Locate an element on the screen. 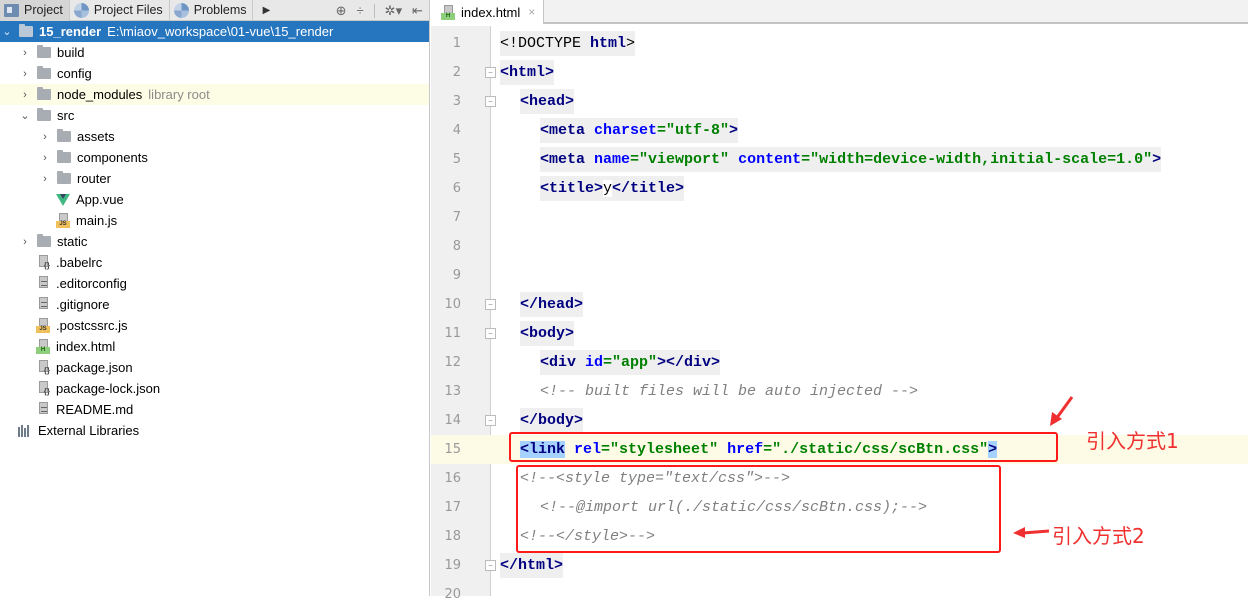 The height and width of the screenshot is (609, 1248). tree-item-editorconfig: .editorconfig is located at coordinates (214, 283).